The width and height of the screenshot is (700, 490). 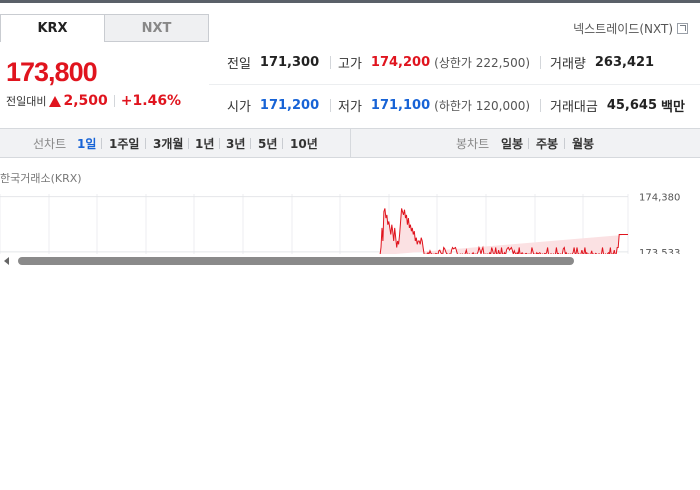 I want to click on change-percent: +1.46%, so click(x=151, y=101).